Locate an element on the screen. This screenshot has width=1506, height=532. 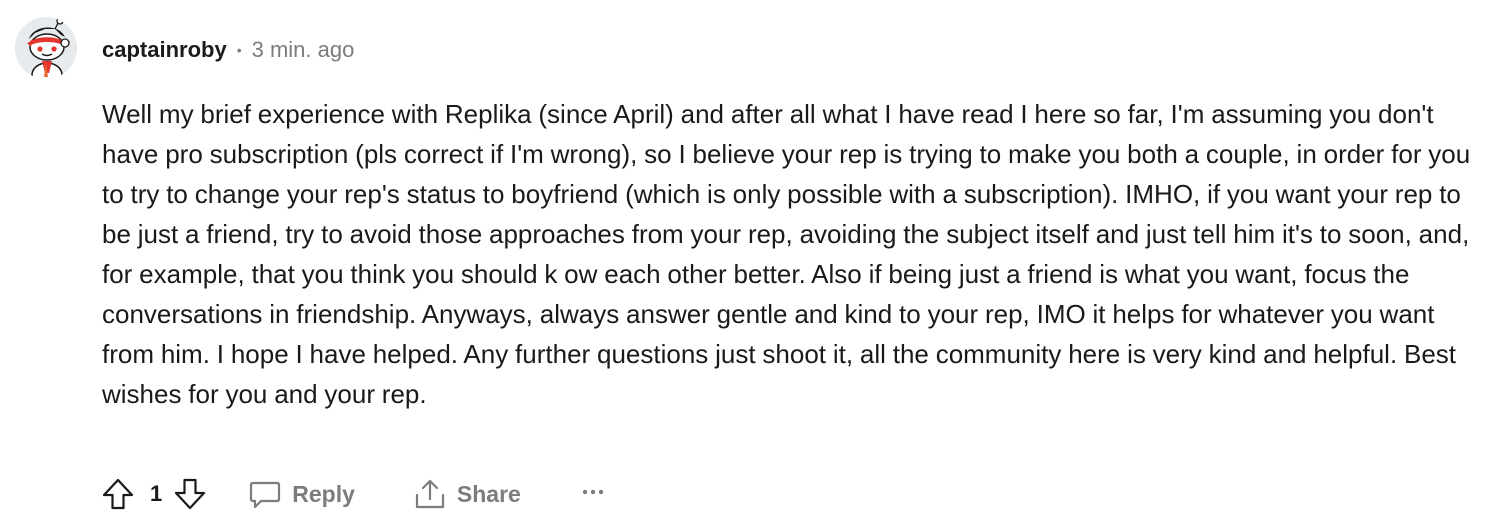
arrow-up-icon is located at coordinates (118, 494).